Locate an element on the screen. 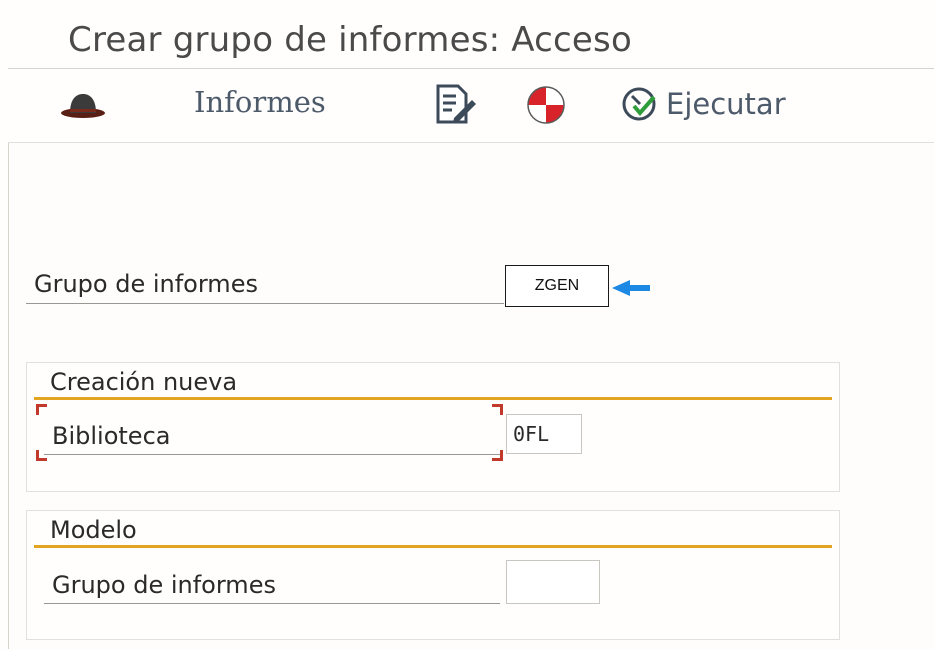 Image resolution: width=935 pixels, height=650 pixels. informes-button: Informes is located at coordinates (260, 102).